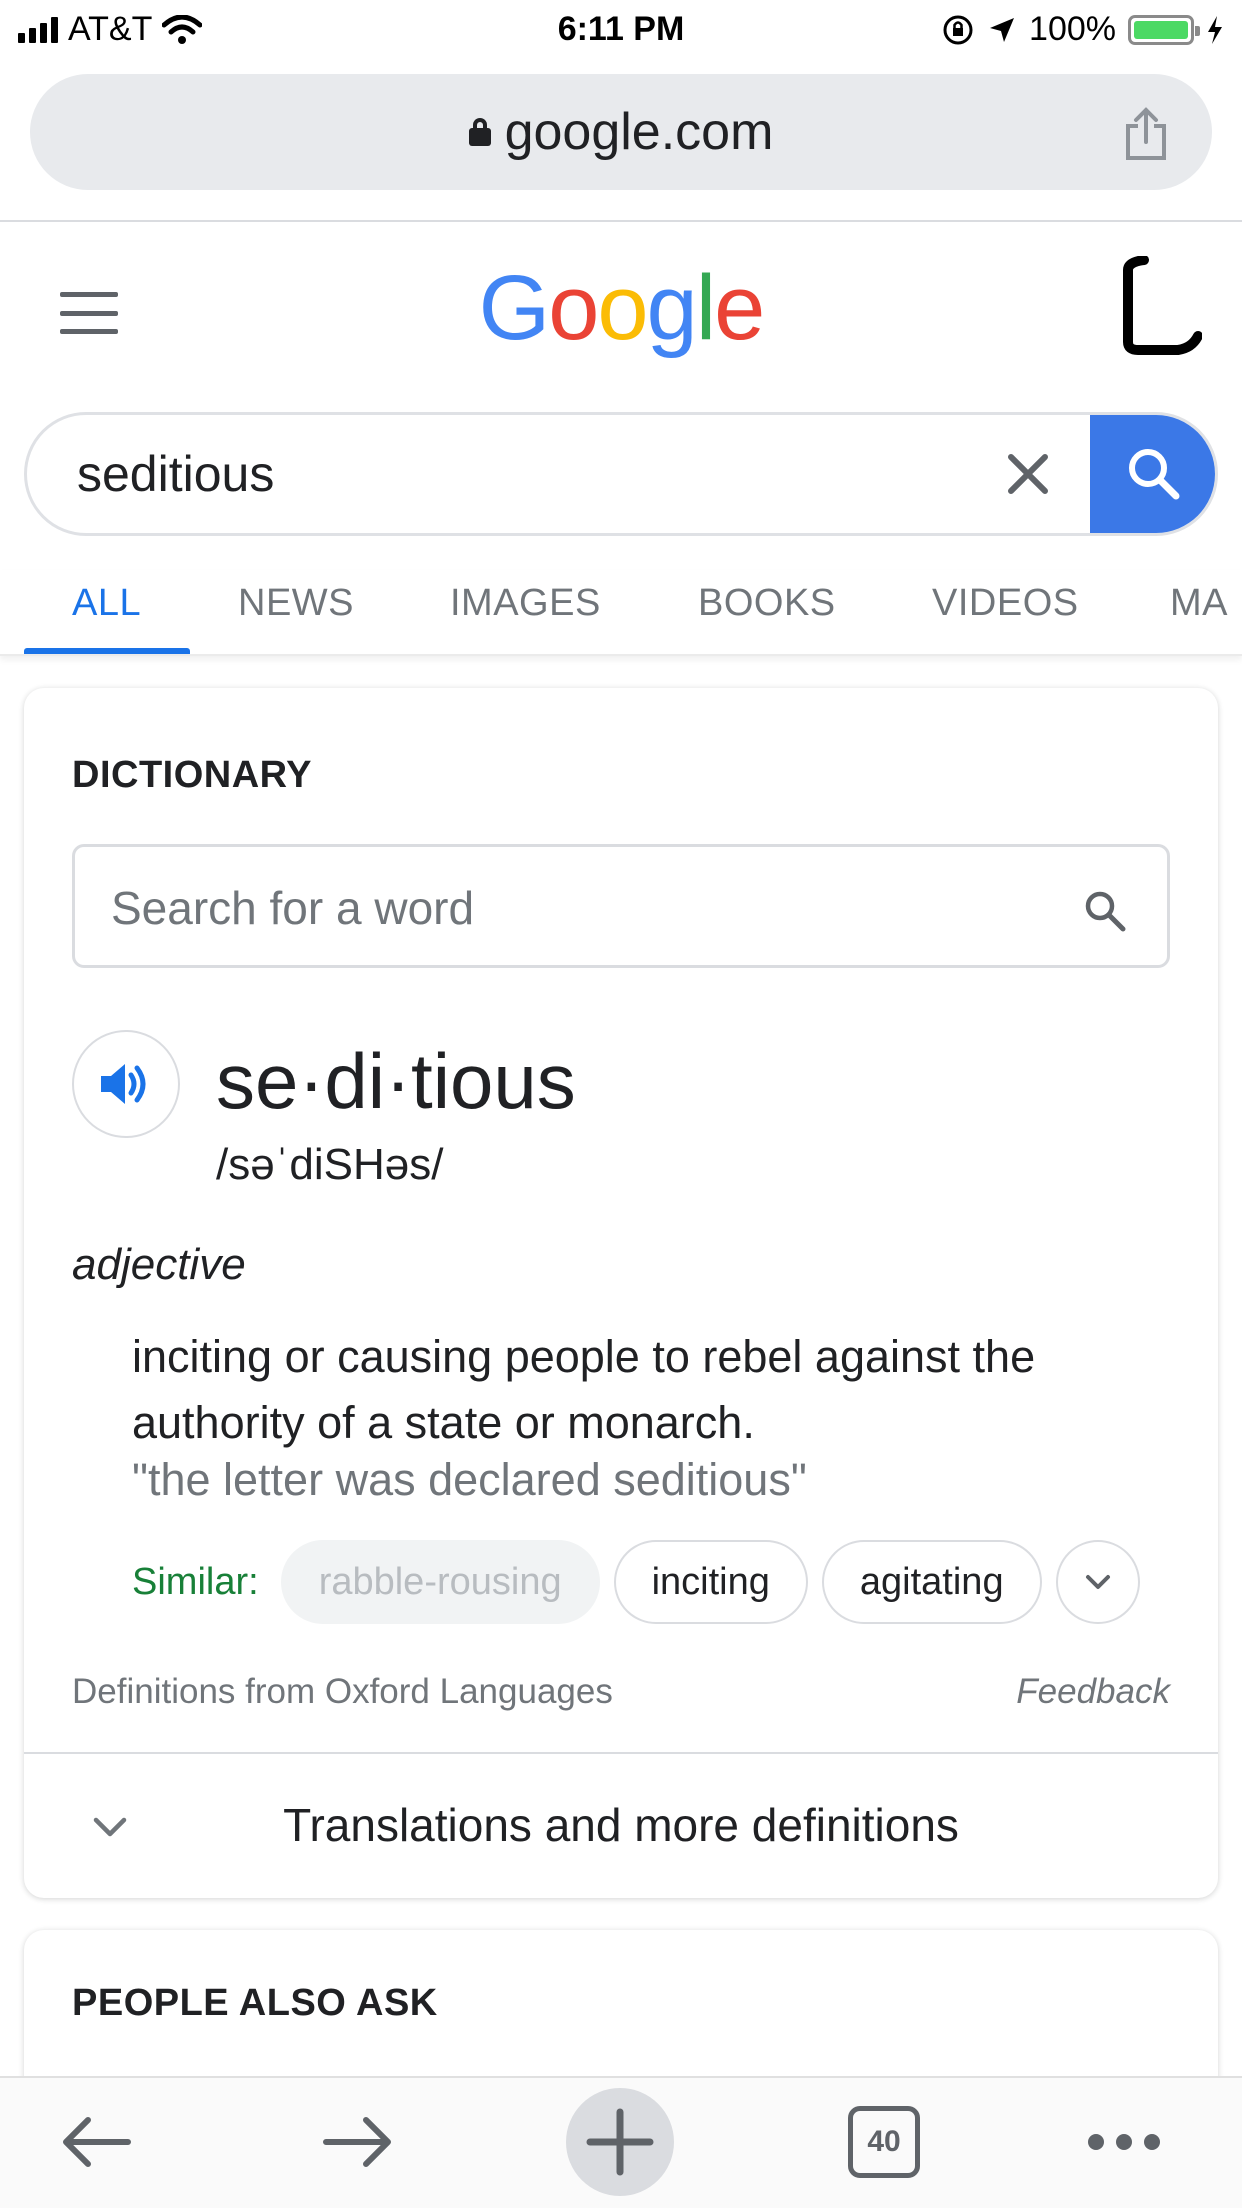  What do you see at coordinates (621, 906) in the screenshot?
I see `word-search-input: Search for a word` at bounding box center [621, 906].